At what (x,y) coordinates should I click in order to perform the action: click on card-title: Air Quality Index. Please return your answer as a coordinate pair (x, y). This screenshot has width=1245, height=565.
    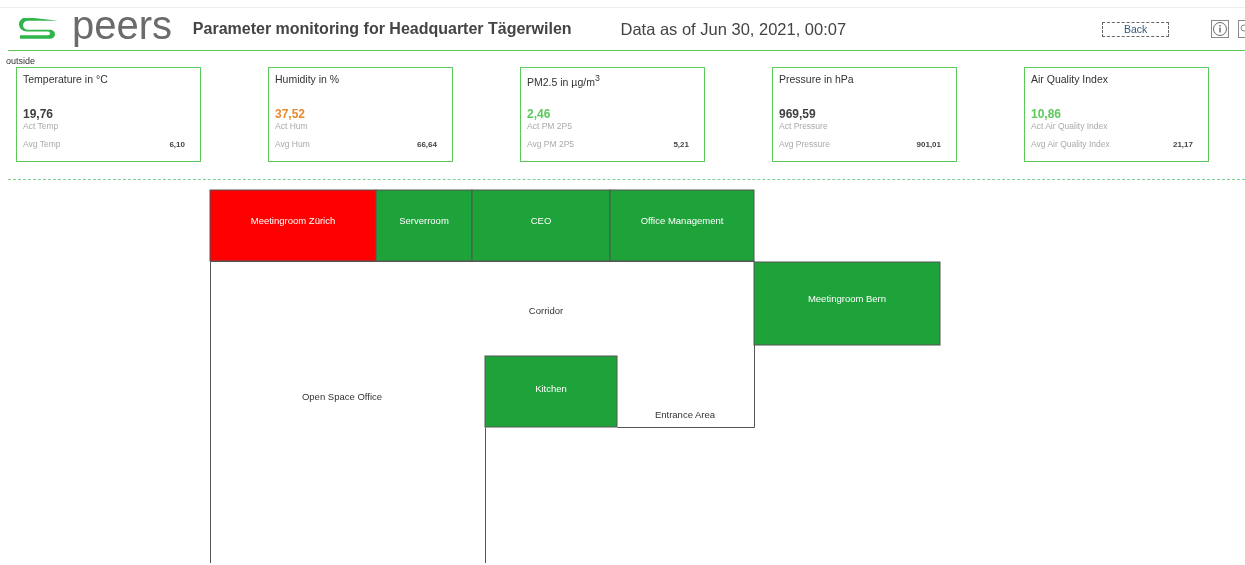
    Looking at the image, I should click on (1070, 80).